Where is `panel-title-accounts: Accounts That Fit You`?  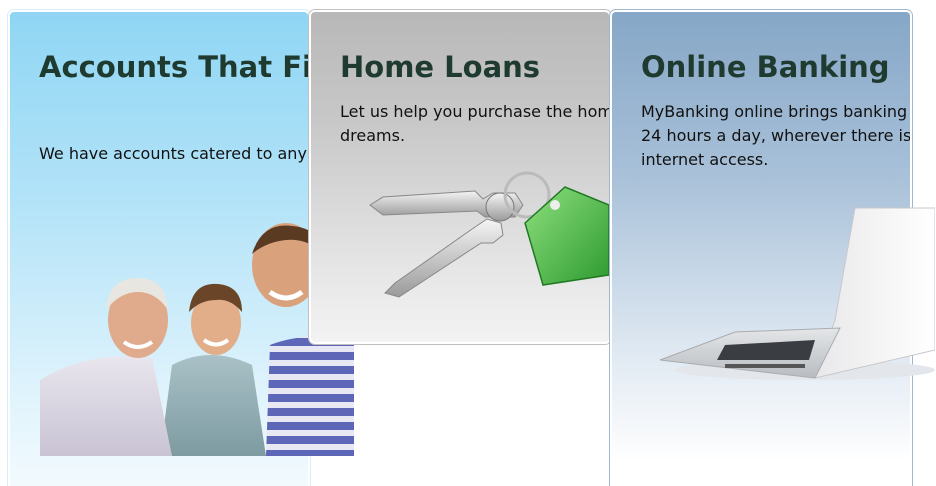
panel-title-accounts: Accounts That Fit You is located at coordinates (173, 67).